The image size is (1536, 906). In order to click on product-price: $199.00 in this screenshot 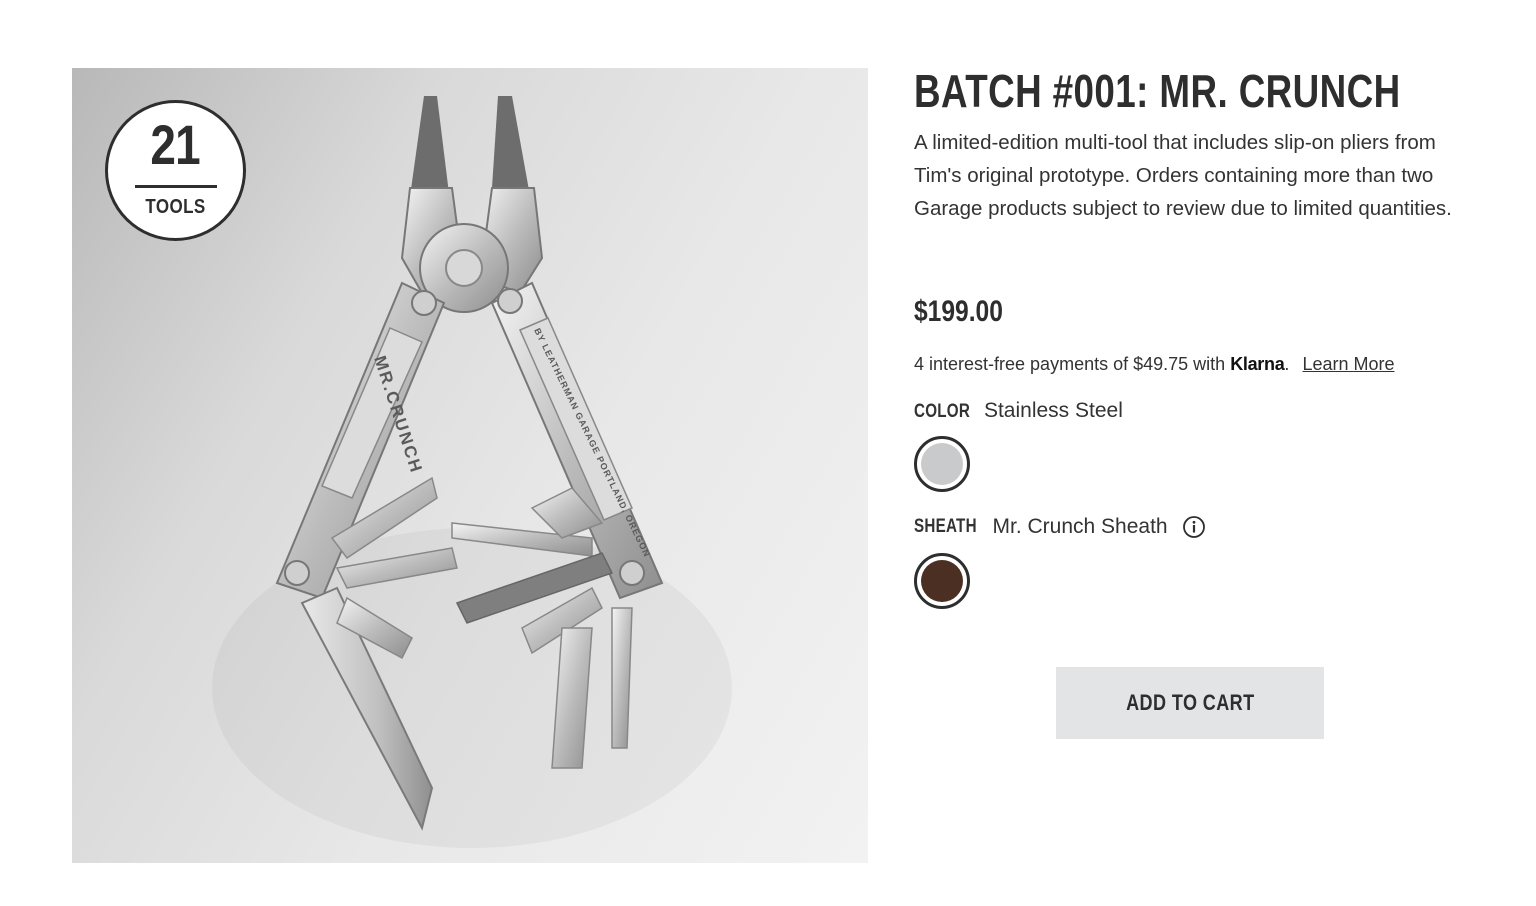, I will do `click(958, 311)`.